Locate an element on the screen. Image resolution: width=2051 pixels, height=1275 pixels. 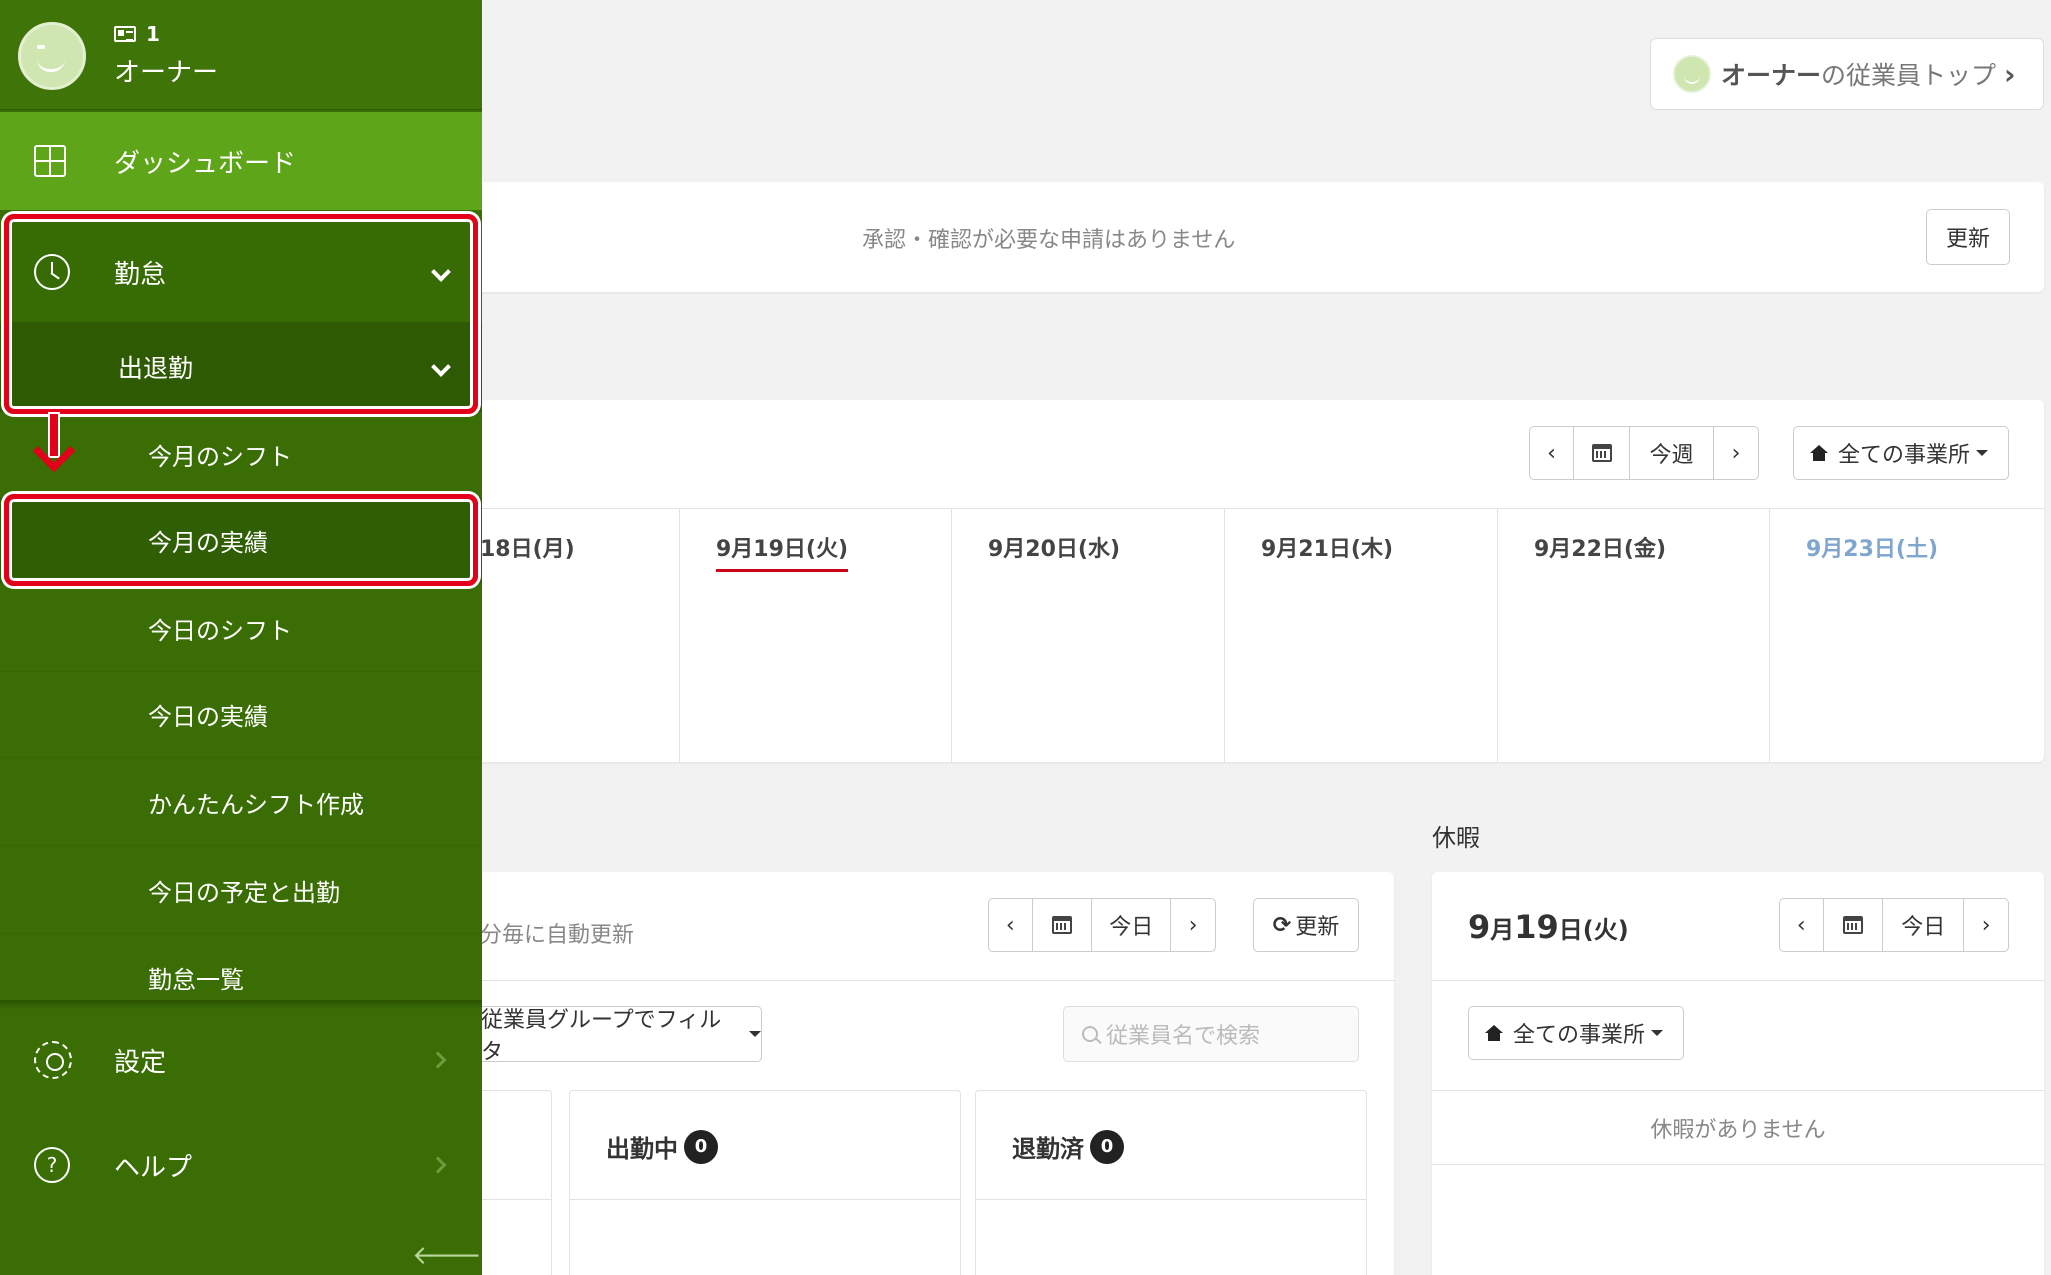
day-label: 9月22日(金) is located at coordinates (1600, 549).